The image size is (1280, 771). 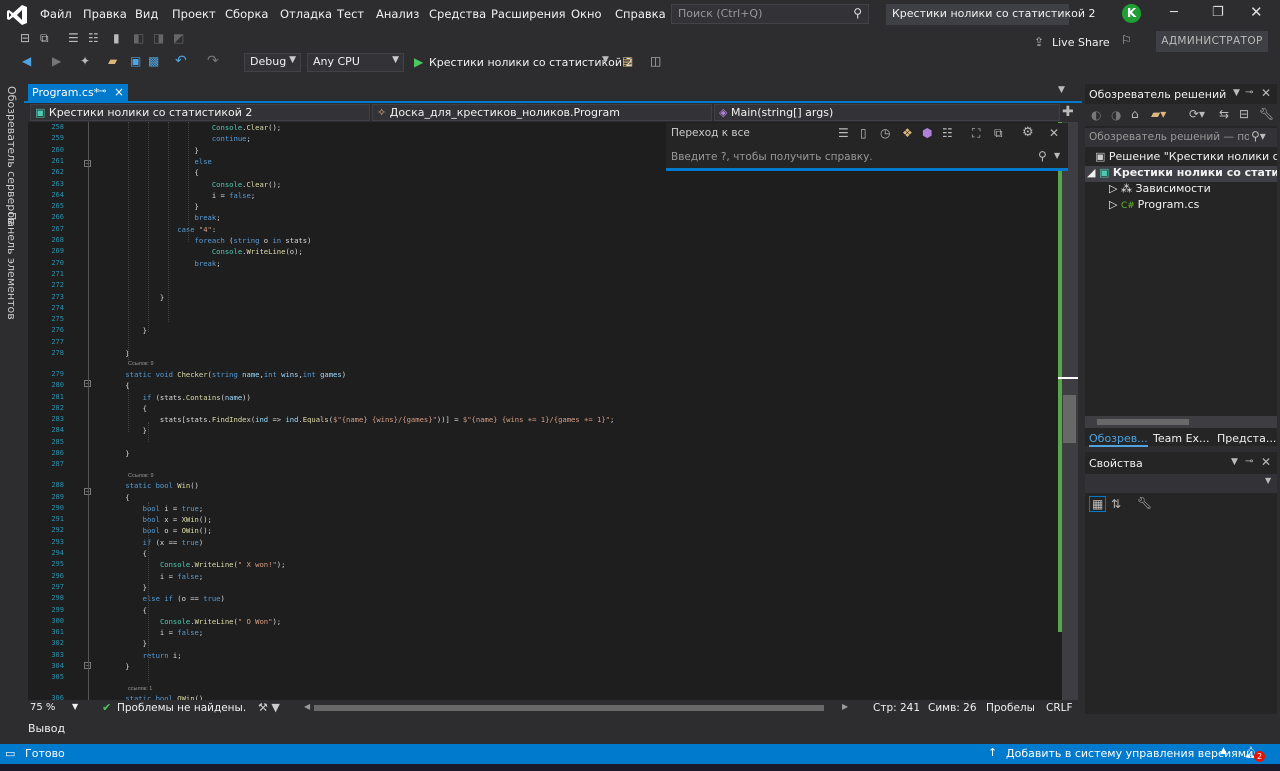 What do you see at coordinates (135, 61) in the screenshot?
I see `save-icon: ▣` at bounding box center [135, 61].